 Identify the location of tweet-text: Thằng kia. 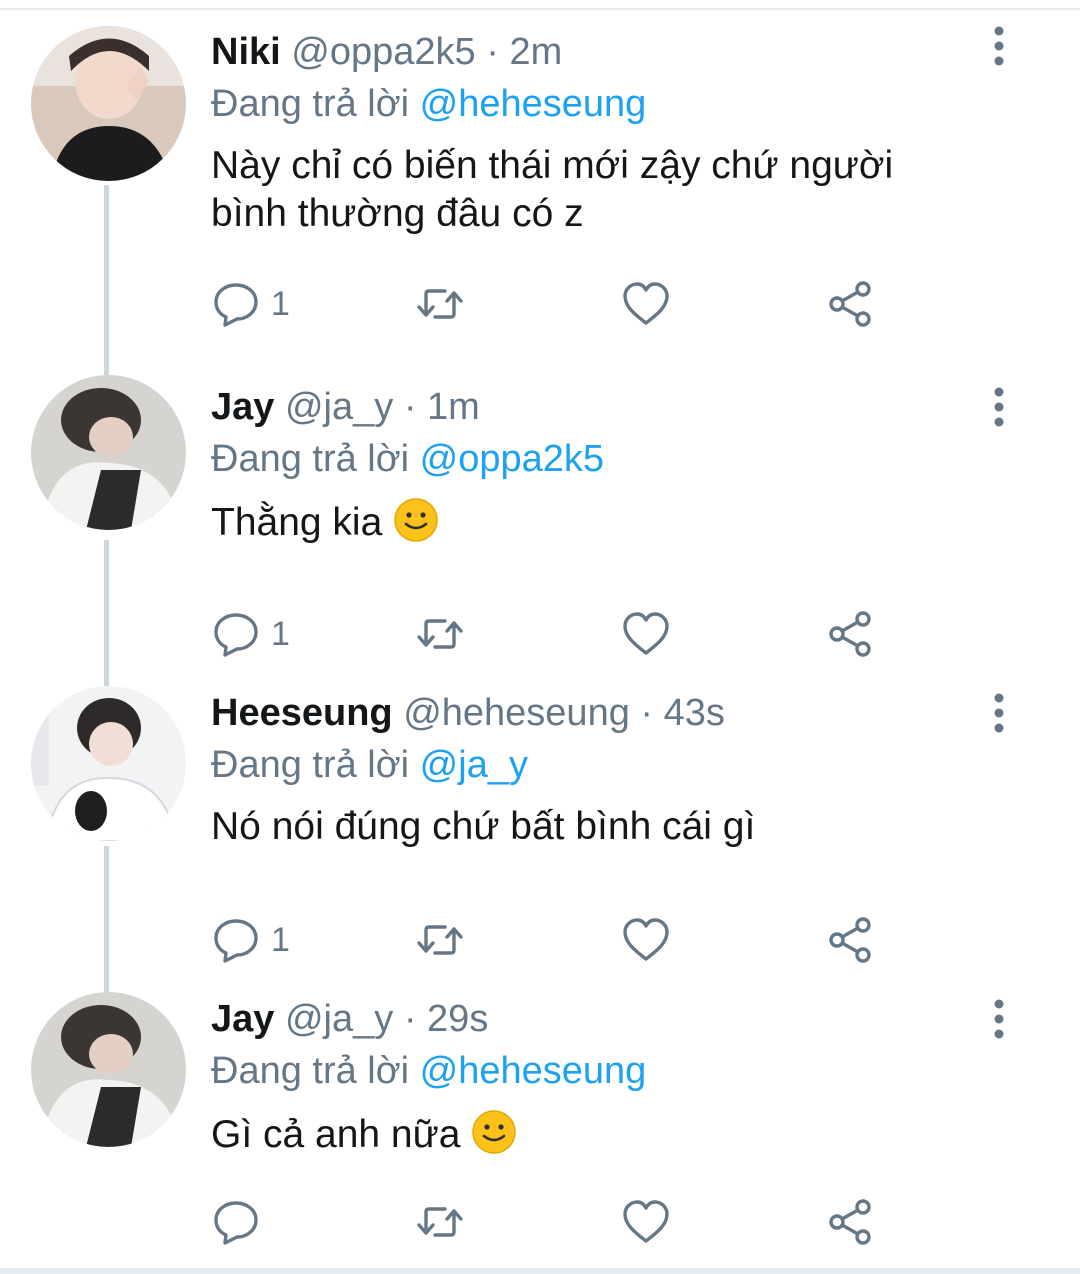
(591, 522).